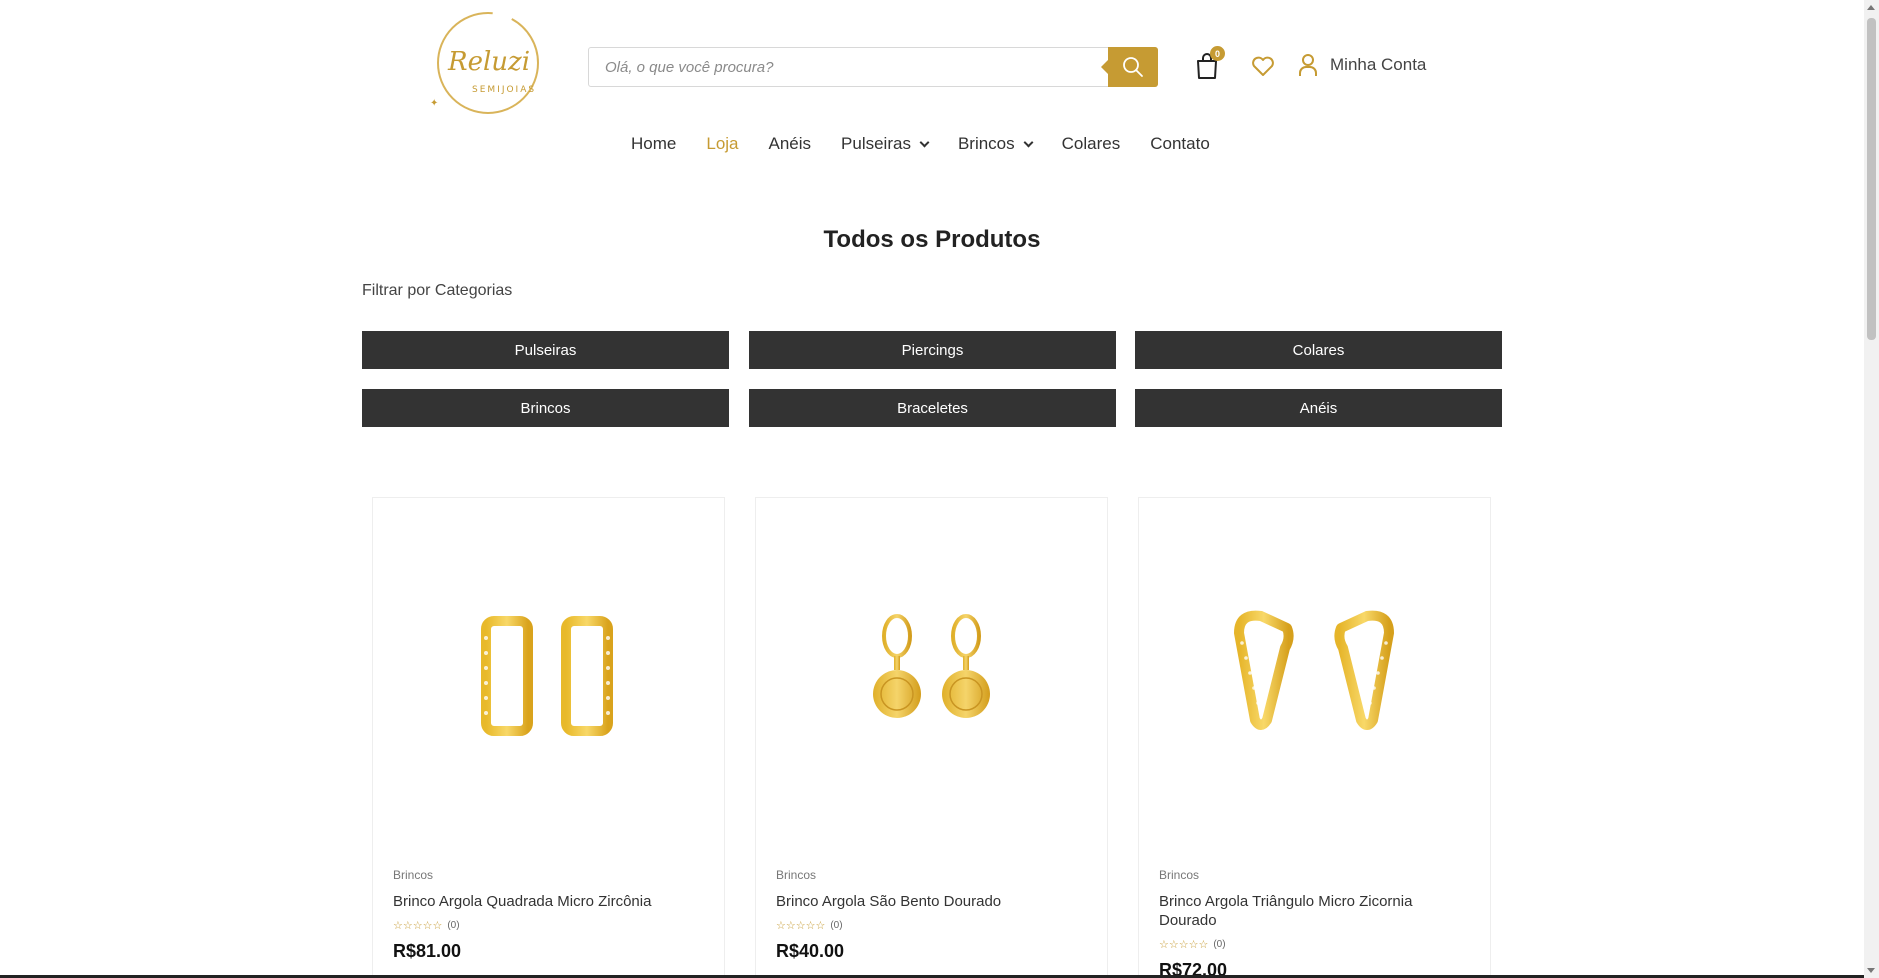 This screenshot has height=978, width=1879. Describe the element at coordinates (427, 951) in the screenshot. I see `product-price: R$81.00` at that location.